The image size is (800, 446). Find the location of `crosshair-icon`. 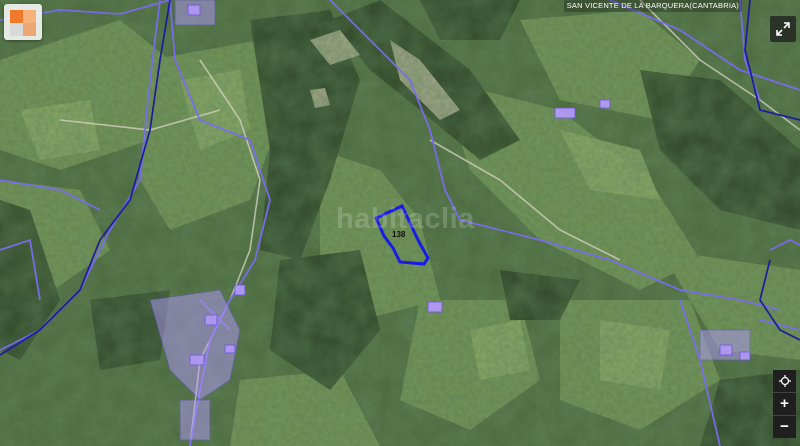

crosshair-icon is located at coordinates (784, 381).